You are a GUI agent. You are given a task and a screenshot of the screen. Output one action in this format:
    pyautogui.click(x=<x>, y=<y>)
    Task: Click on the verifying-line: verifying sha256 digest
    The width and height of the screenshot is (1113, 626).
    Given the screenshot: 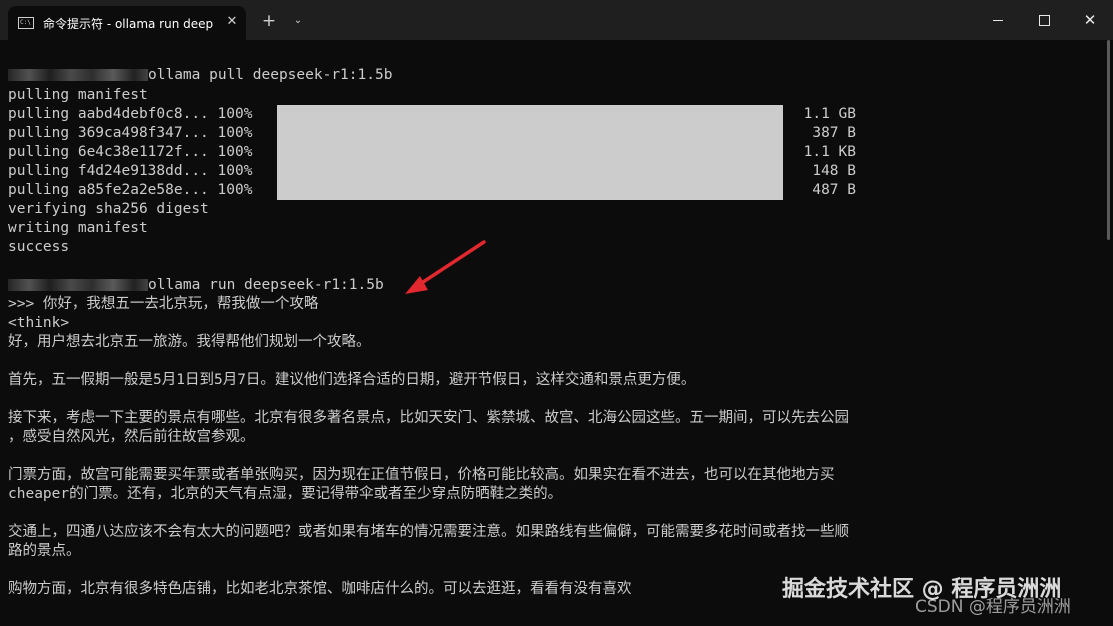 What is the action you would take?
    pyautogui.click(x=108, y=209)
    